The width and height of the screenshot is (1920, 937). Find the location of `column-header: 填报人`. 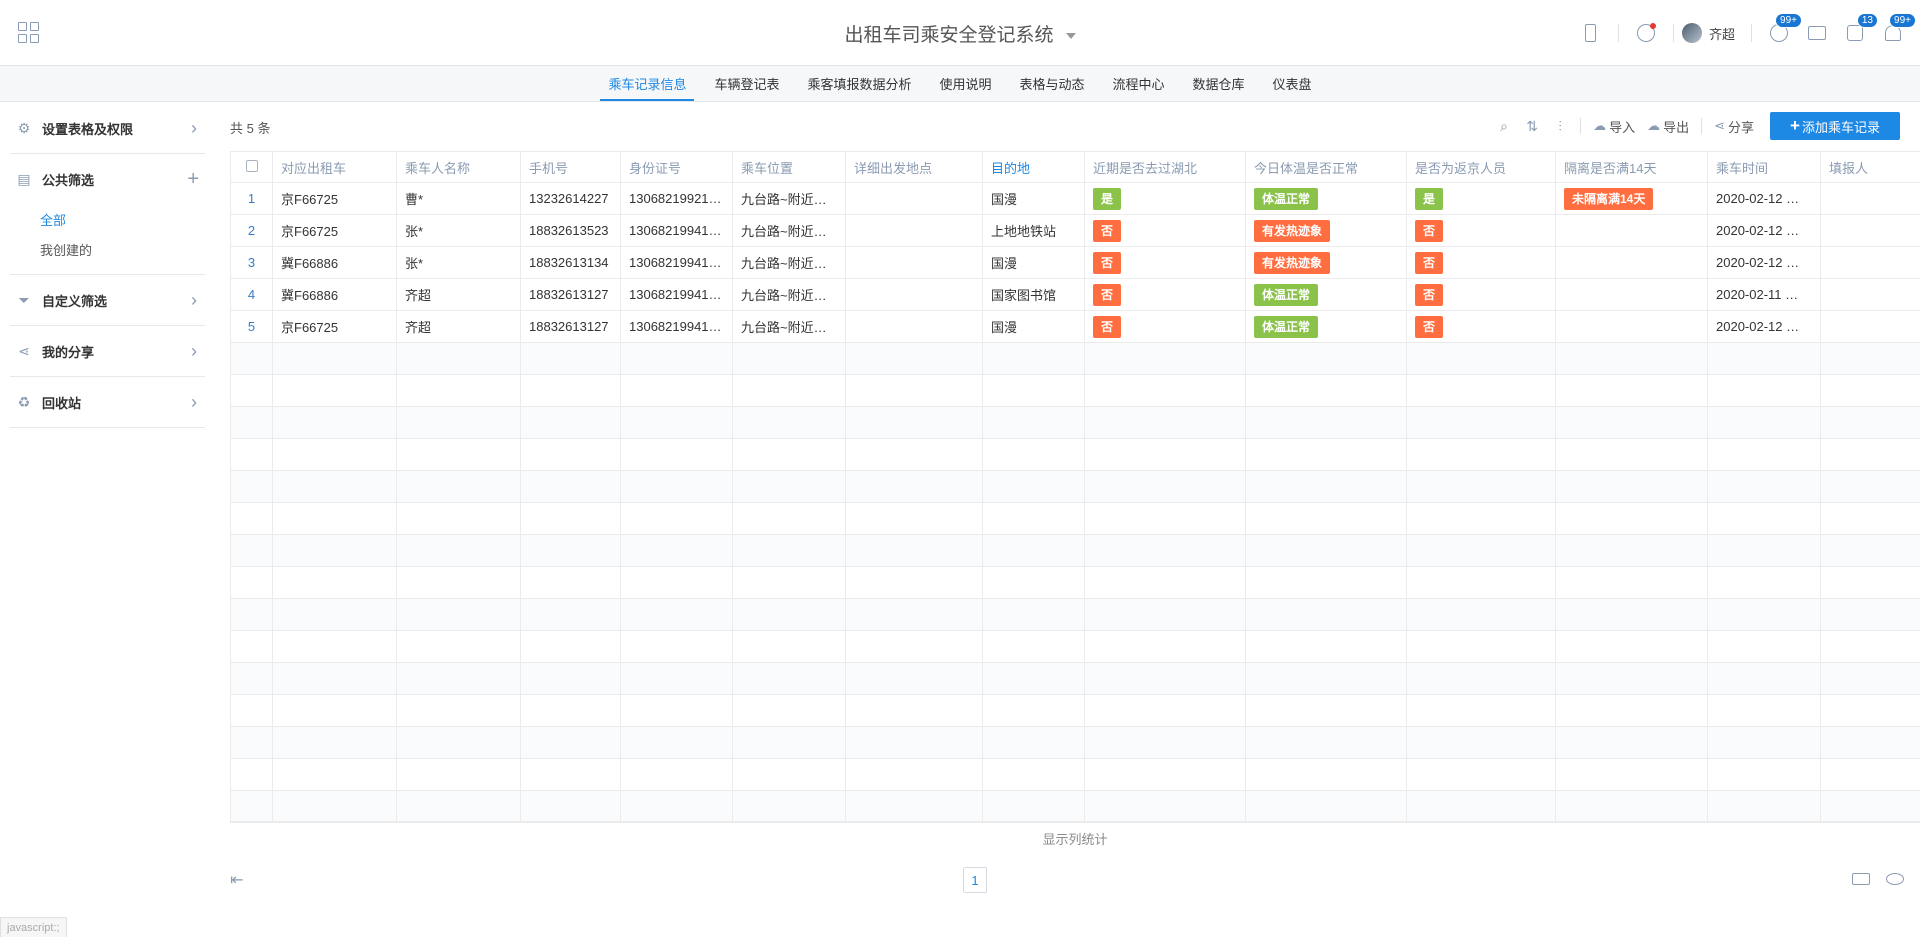

column-header: 填报人 is located at coordinates (1870, 167).